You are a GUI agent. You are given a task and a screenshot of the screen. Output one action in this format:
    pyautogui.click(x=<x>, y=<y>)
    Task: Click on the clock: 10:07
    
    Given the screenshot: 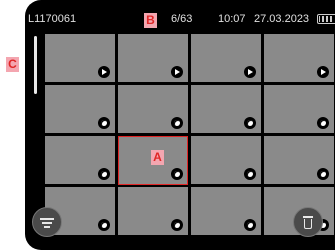 What is the action you would take?
    pyautogui.click(x=232, y=19)
    